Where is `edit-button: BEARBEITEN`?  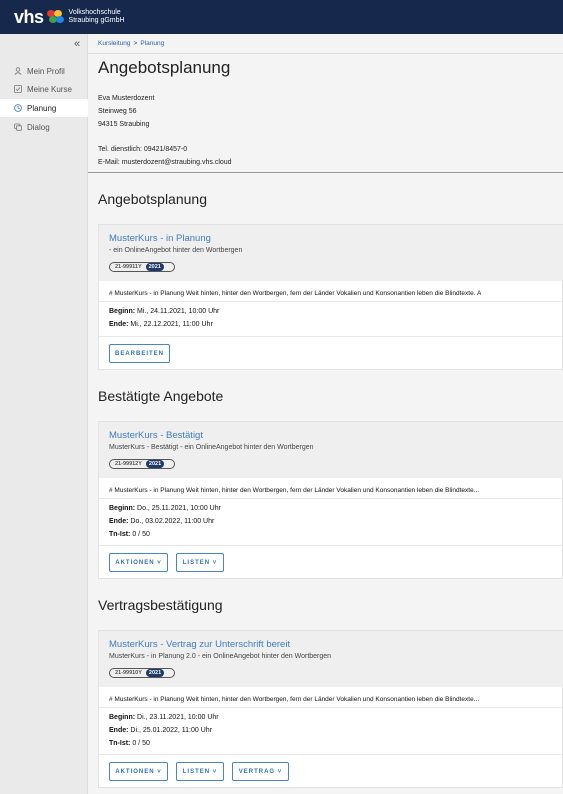 edit-button: BEARBEITEN is located at coordinates (139, 353).